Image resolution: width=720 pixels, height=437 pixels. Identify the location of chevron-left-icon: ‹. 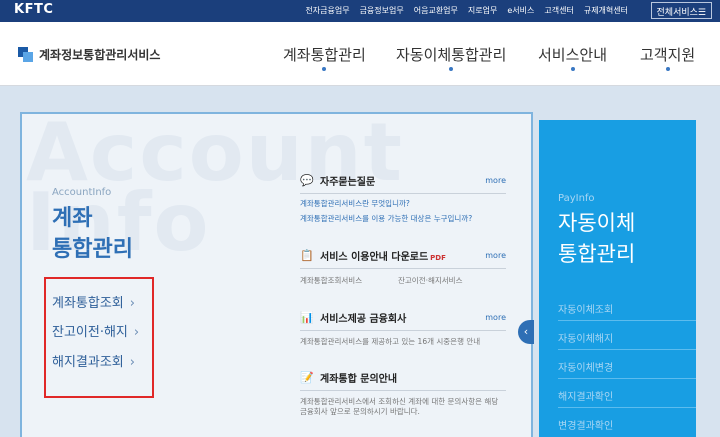
(526, 331).